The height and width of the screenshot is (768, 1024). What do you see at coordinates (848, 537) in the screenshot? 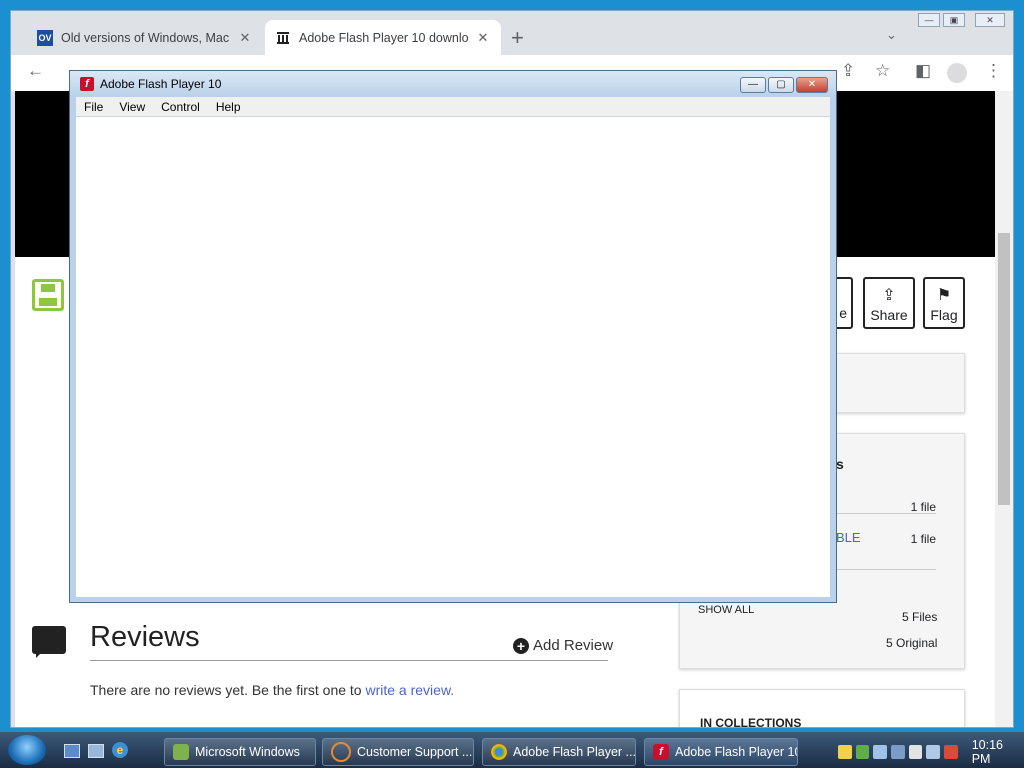
I see `file-type-link: BLE` at bounding box center [848, 537].